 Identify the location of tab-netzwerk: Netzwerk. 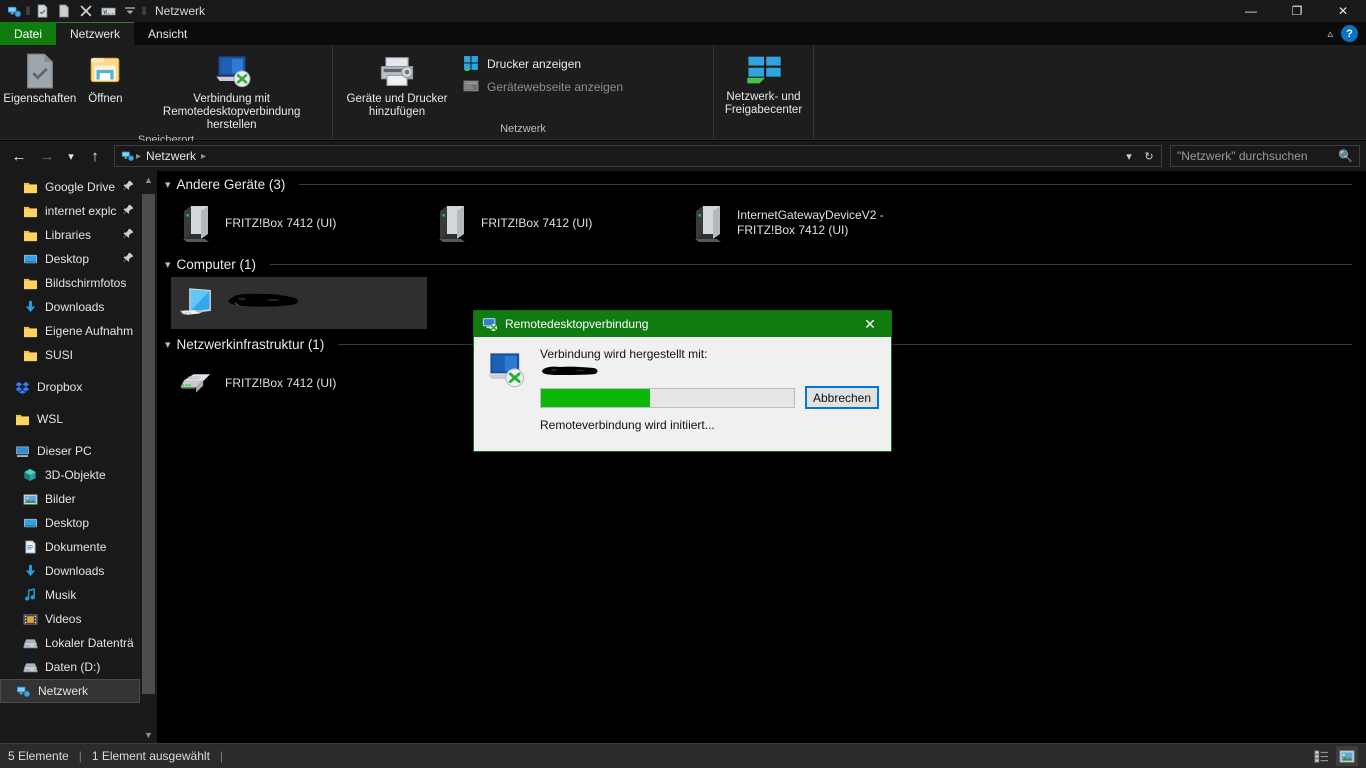
(95, 33).